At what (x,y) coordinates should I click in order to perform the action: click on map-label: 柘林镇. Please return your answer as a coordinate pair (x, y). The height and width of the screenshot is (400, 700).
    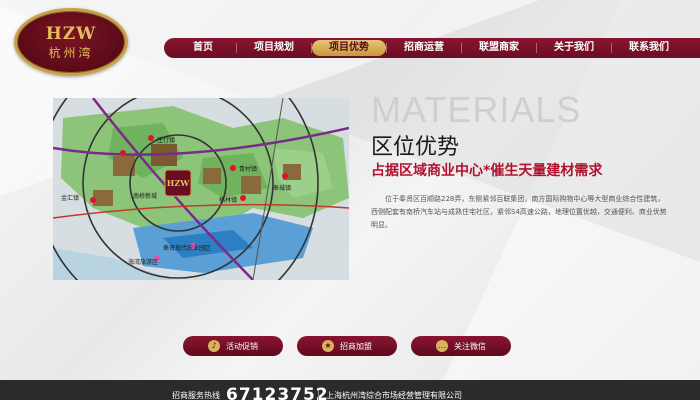
    Looking at the image, I should click on (228, 200).